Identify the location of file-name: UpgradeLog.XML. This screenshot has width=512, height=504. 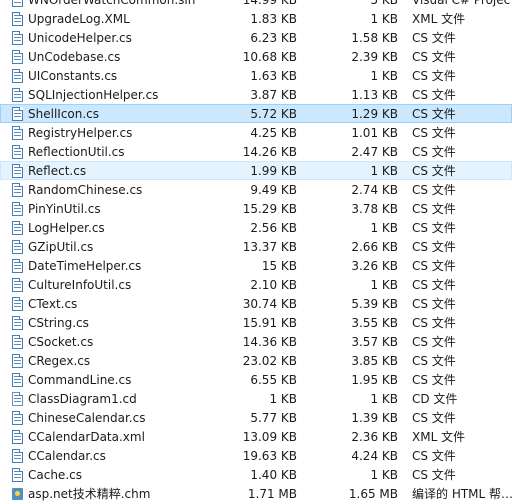
(79, 19).